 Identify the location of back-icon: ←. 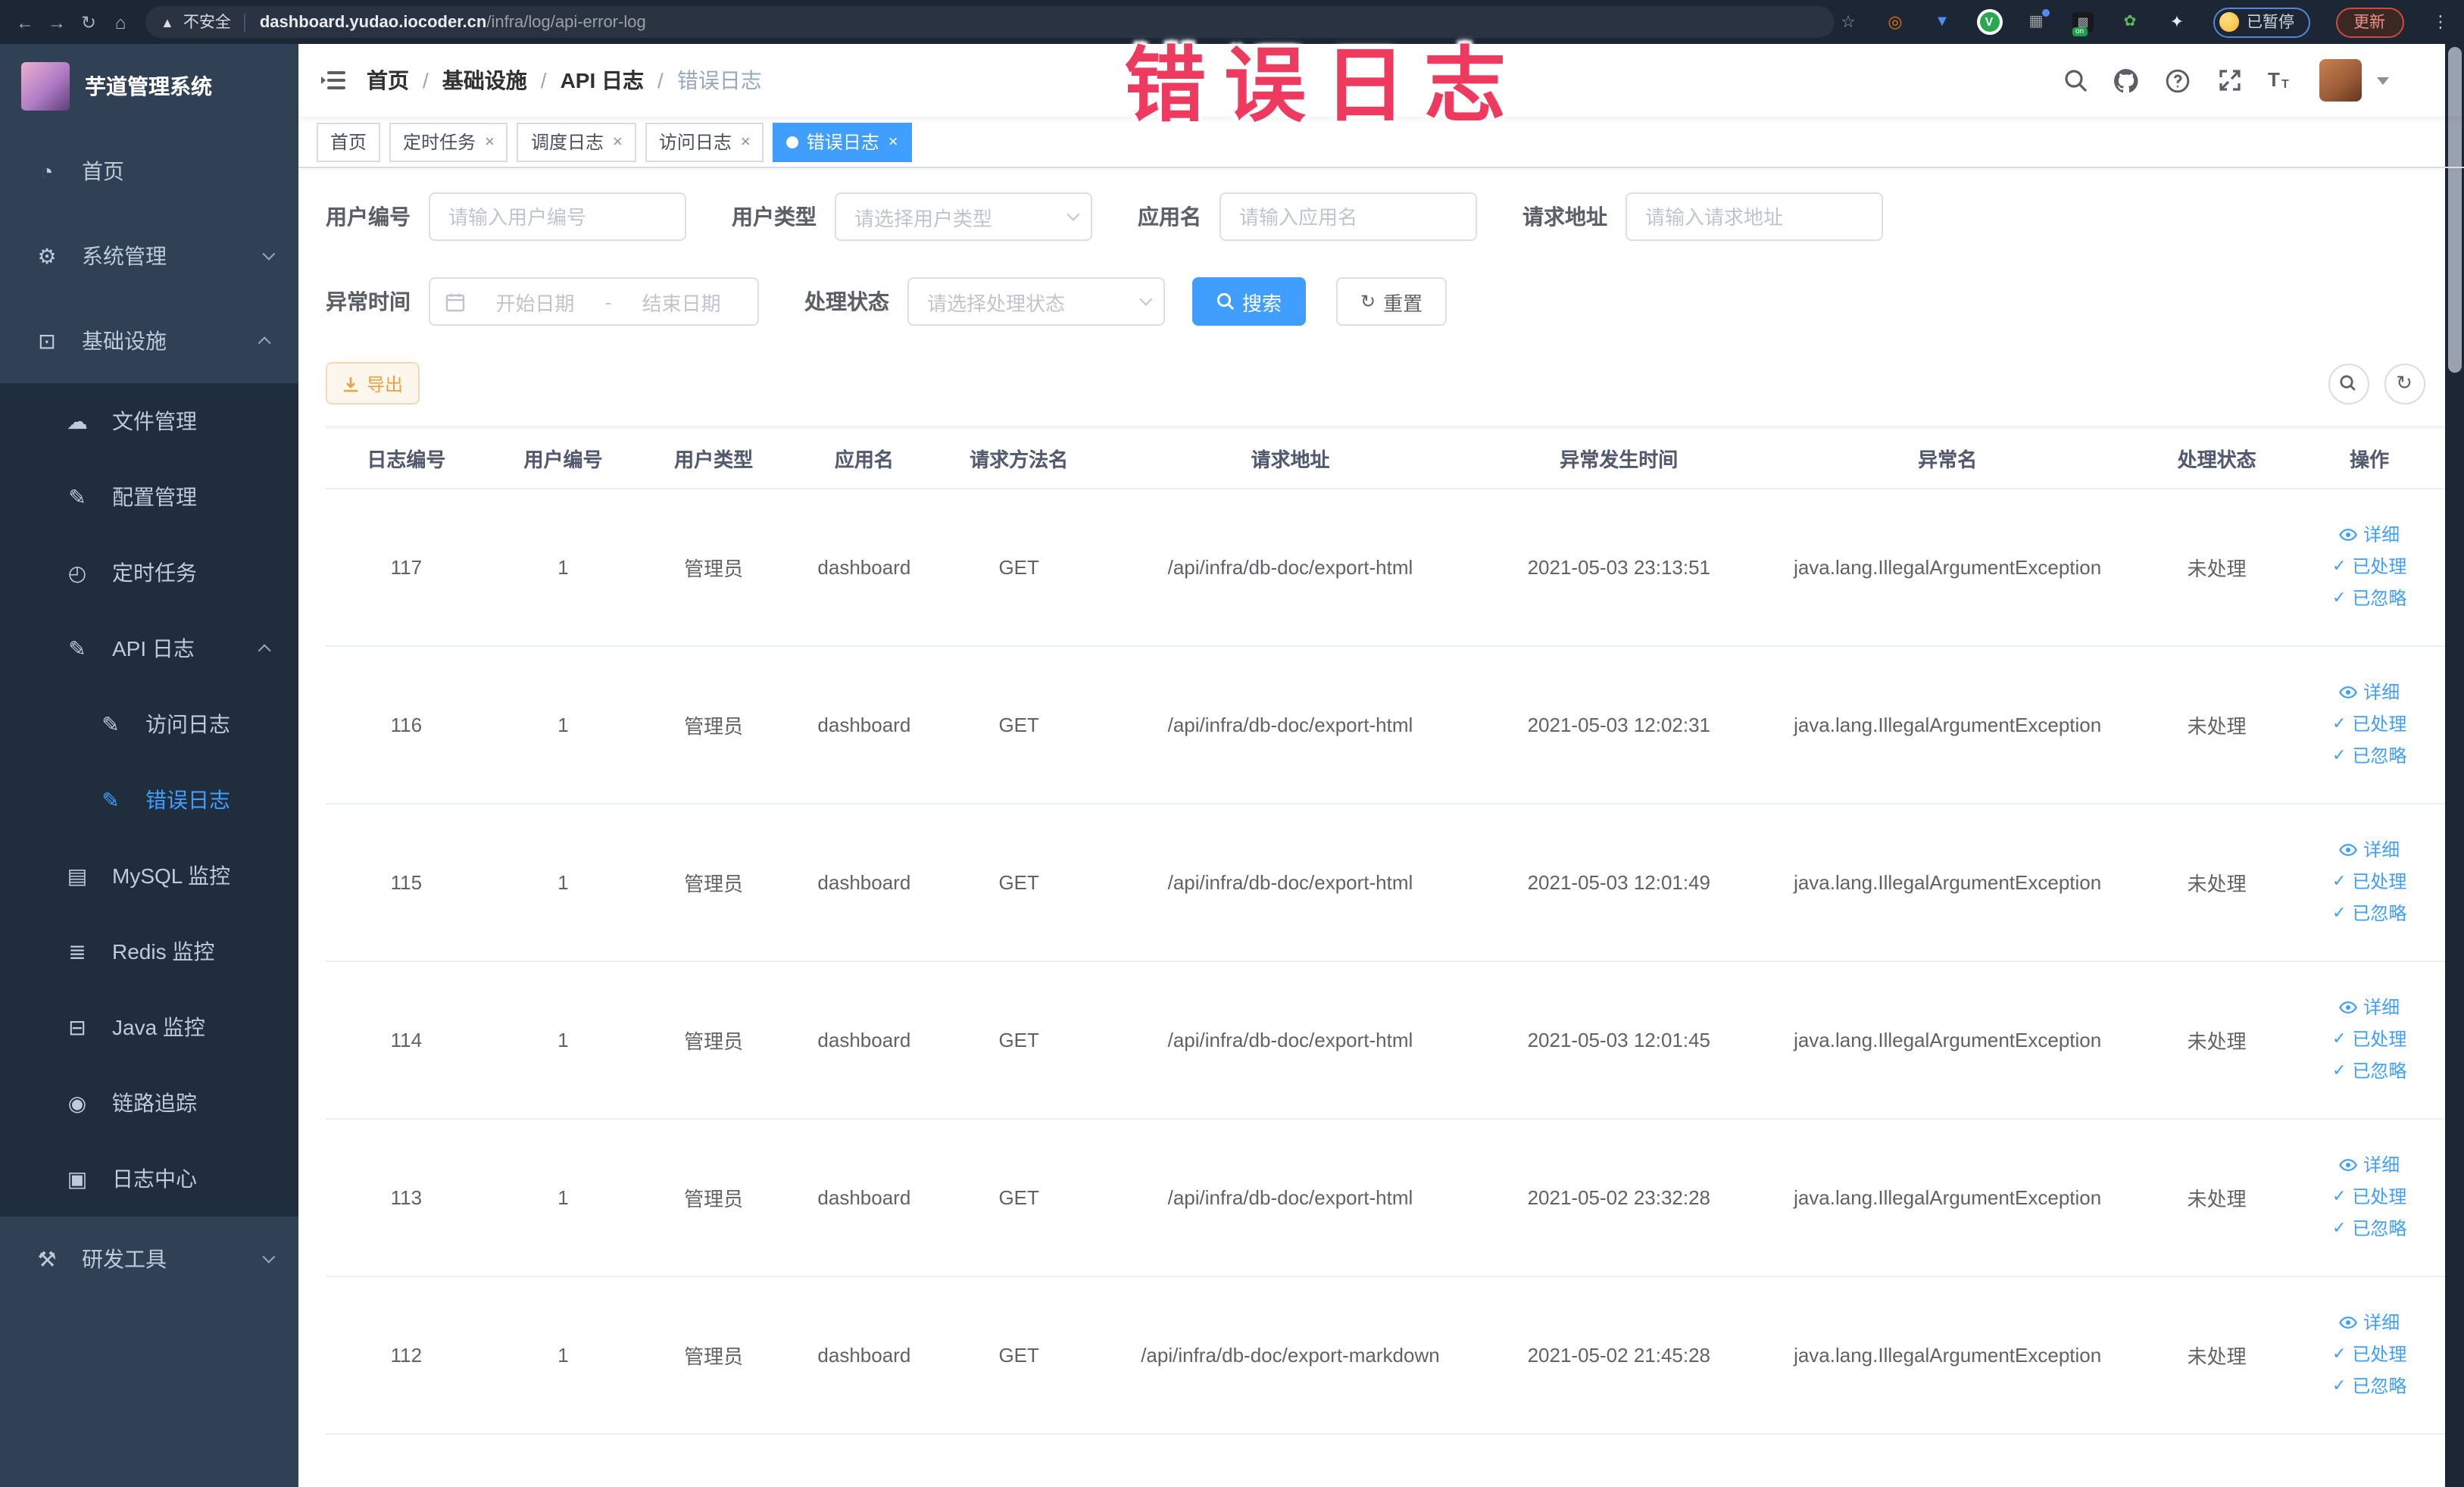
(25, 22).